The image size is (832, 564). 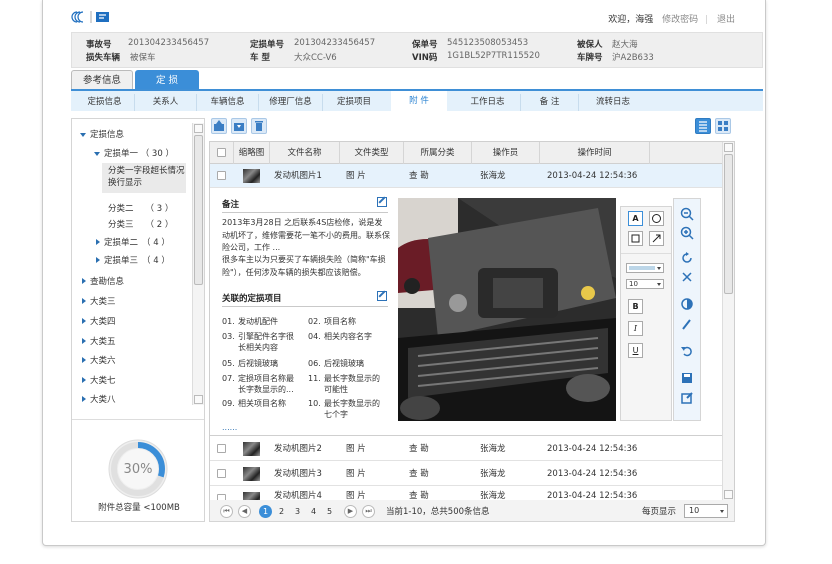 What do you see at coordinates (270, 403) in the screenshot?
I see `related-item-label: 相关项目名称` at bounding box center [270, 403].